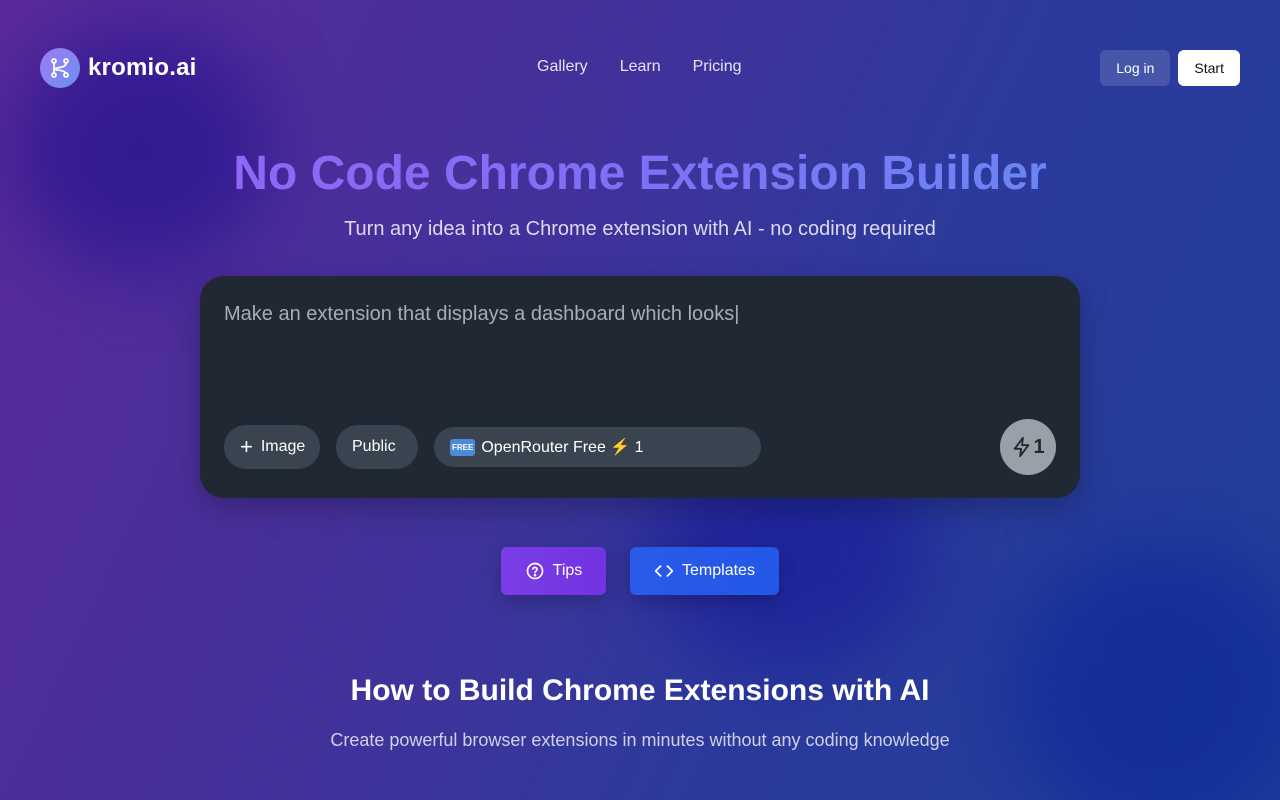 Image resolution: width=1280 pixels, height=800 pixels. Describe the element at coordinates (283, 446) in the screenshot. I see `add-image-label: Image` at that location.